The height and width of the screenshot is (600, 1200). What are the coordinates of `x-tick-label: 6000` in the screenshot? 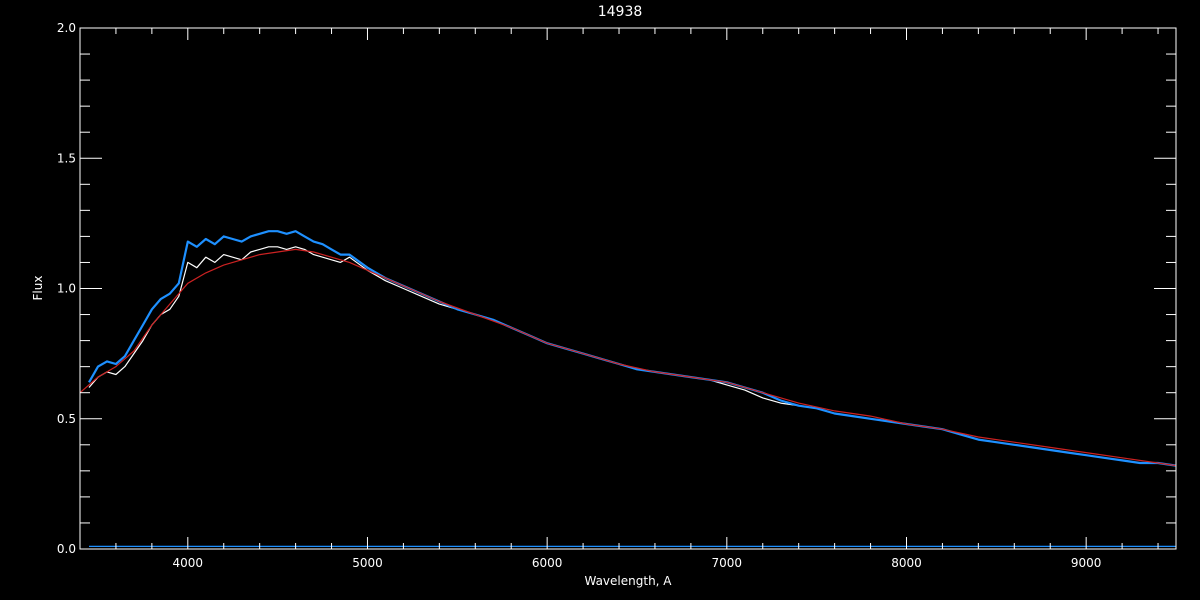 It's located at (547, 563).